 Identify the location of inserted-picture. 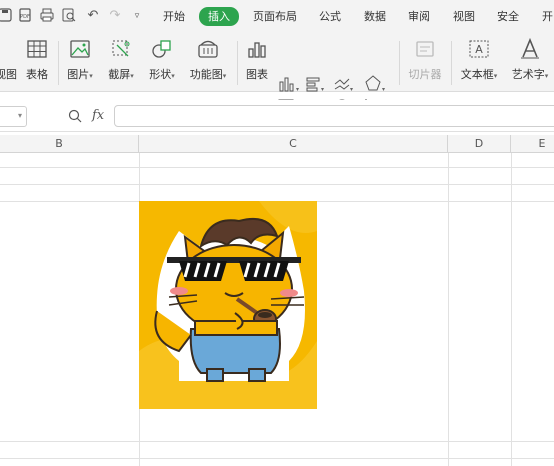
(228, 305).